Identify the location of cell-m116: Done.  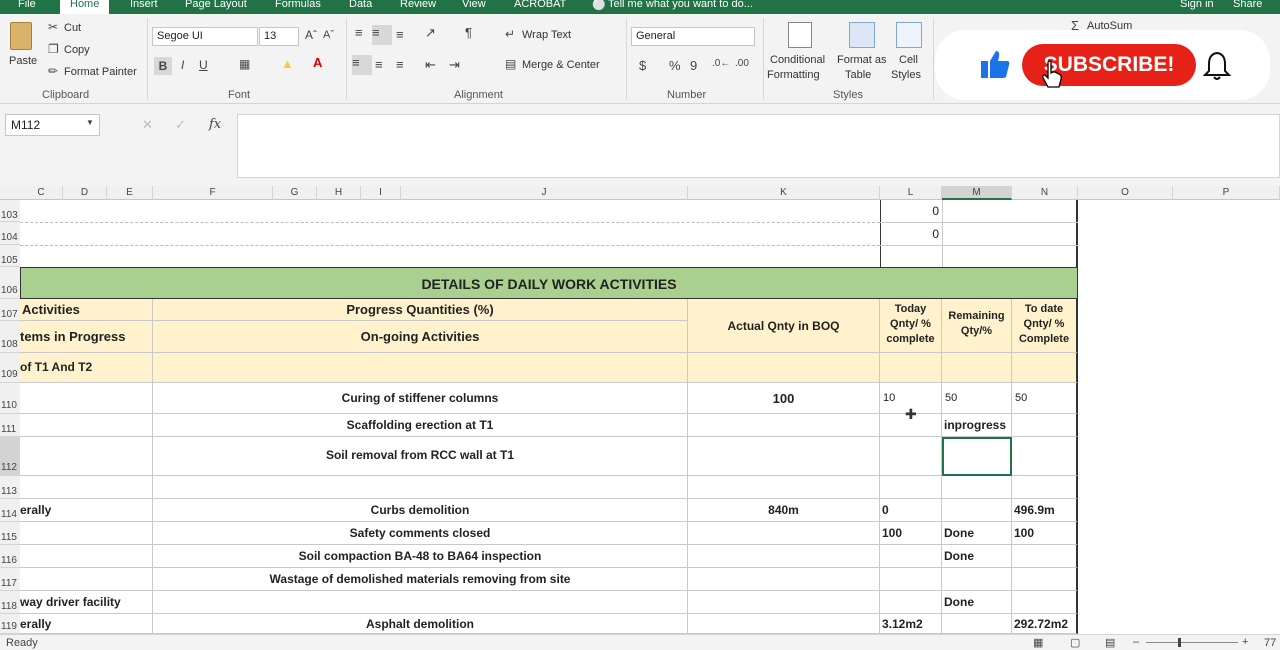
(977, 556).